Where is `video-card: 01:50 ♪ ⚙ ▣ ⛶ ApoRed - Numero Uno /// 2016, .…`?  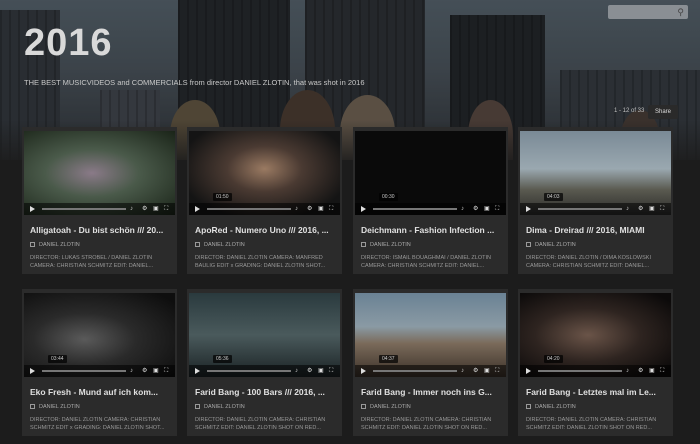
video-card: 01:50 ♪ ⚙ ▣ ⛶ ApoRed - Numero Uno /// 2016, .… is located at coordinates (264, 200).